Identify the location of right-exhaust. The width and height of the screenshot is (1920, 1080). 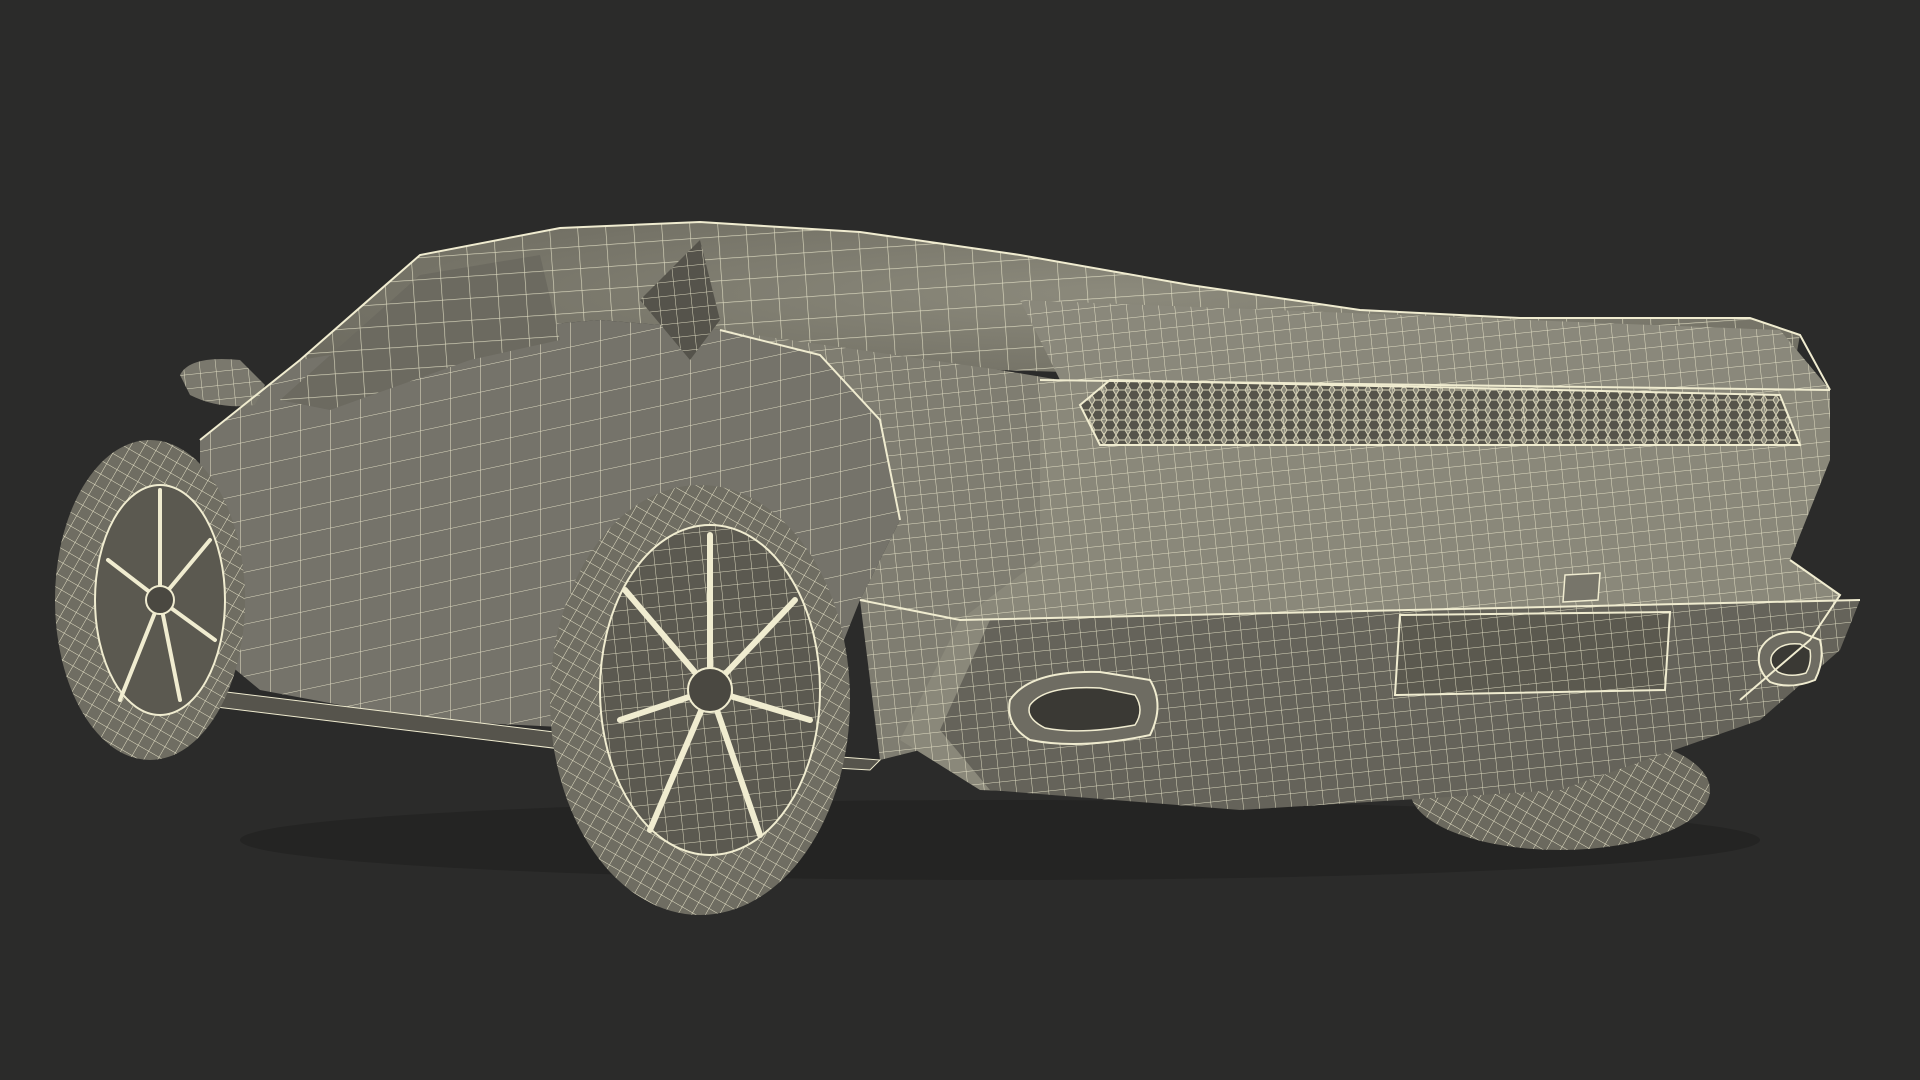
(1790, 658).